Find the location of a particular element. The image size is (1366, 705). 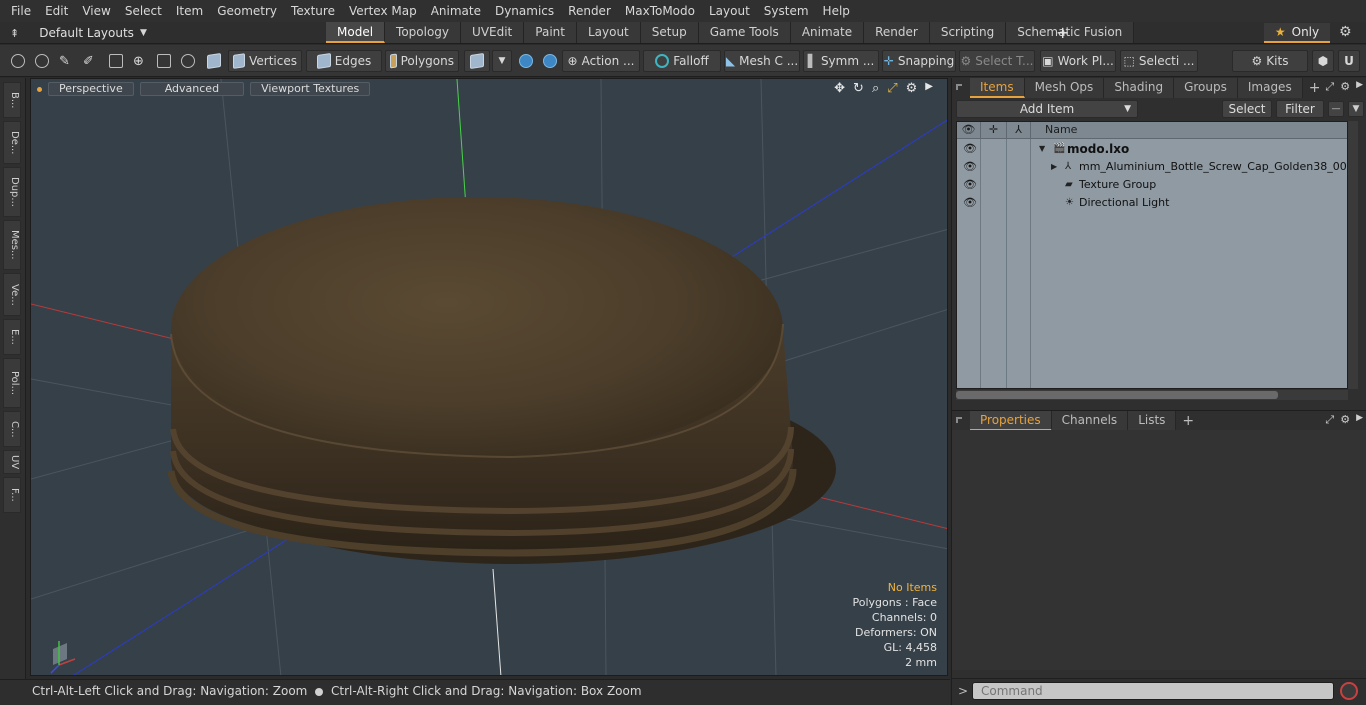

tab-mesh-ops: Mesh Ops is located at coordinates (1064, 88).